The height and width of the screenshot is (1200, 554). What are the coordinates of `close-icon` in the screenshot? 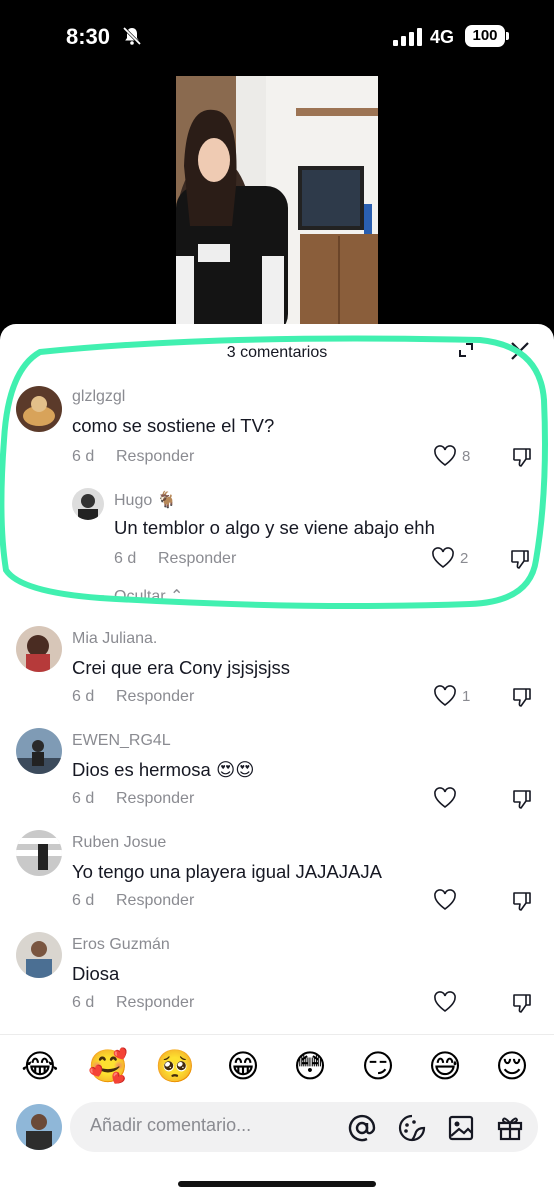 It's located at (520, 351).